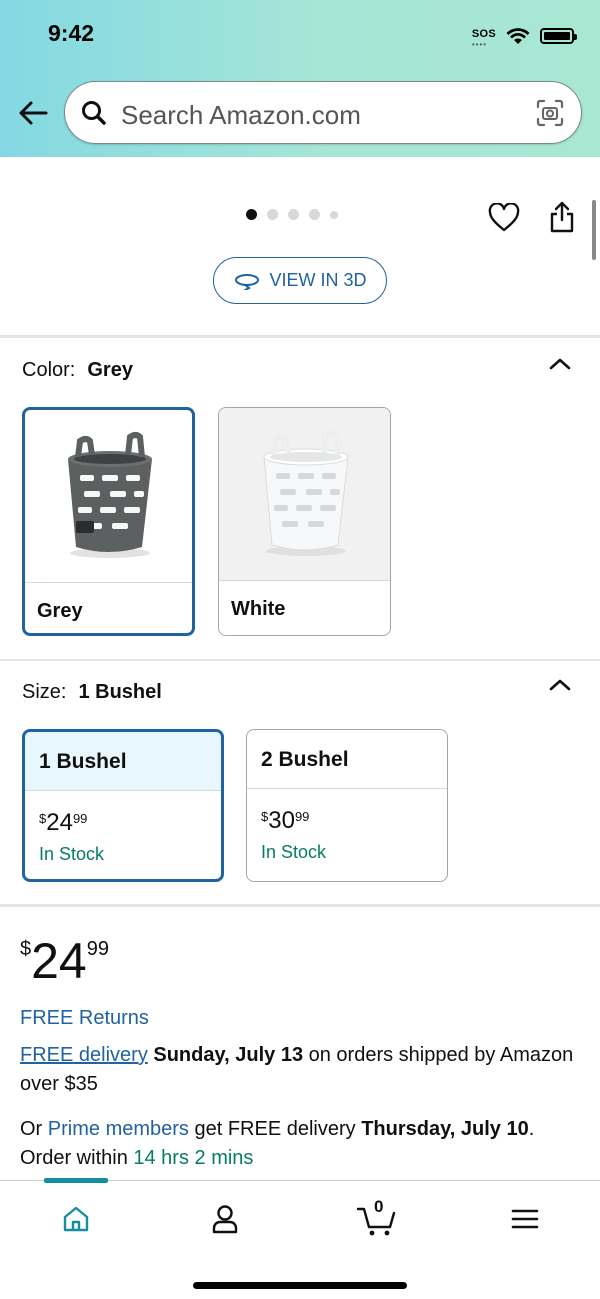  Describe the element at coordinates (300, 1285) in the screenshot. I see `home-indicator` at that location.